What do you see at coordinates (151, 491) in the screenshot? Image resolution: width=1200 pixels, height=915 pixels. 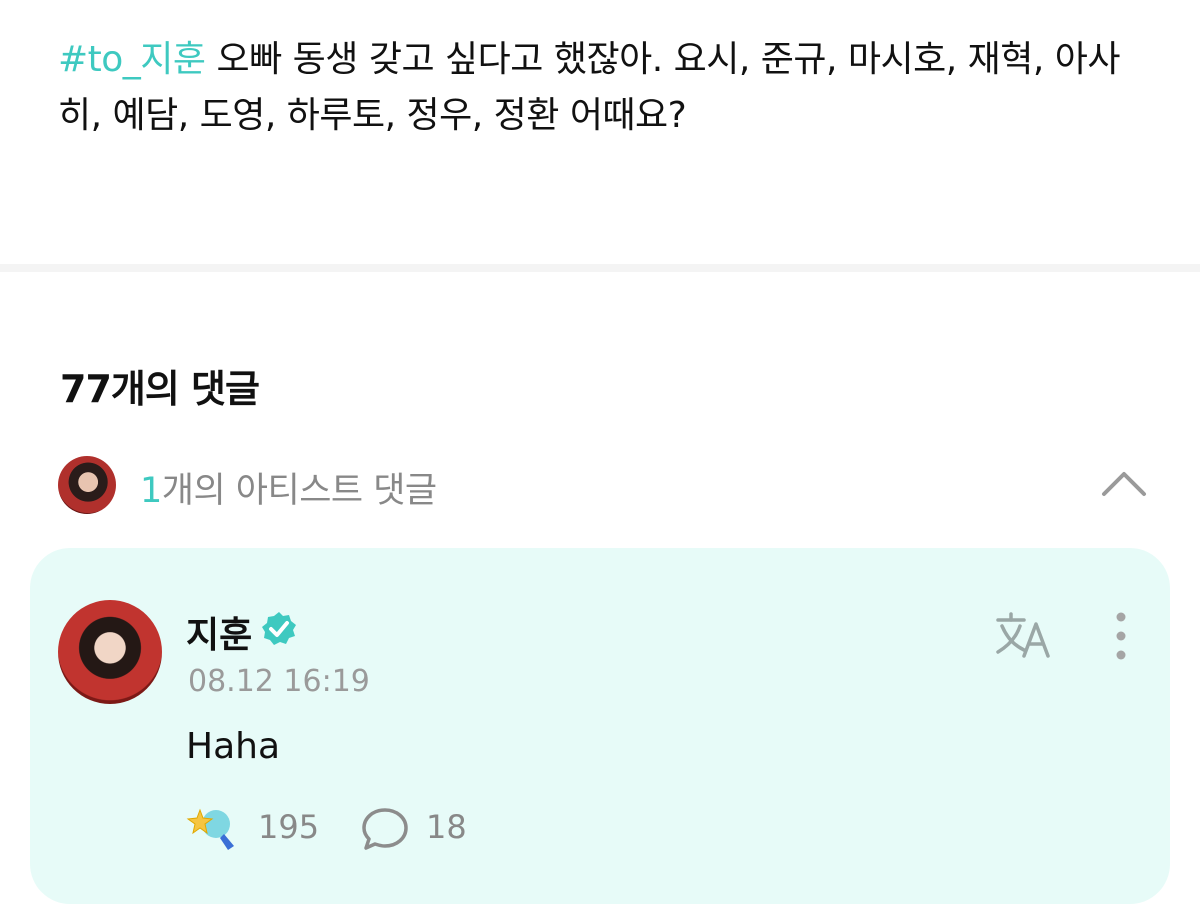 I see `artist-comments-count: 1` at bounding box center [151, 491].